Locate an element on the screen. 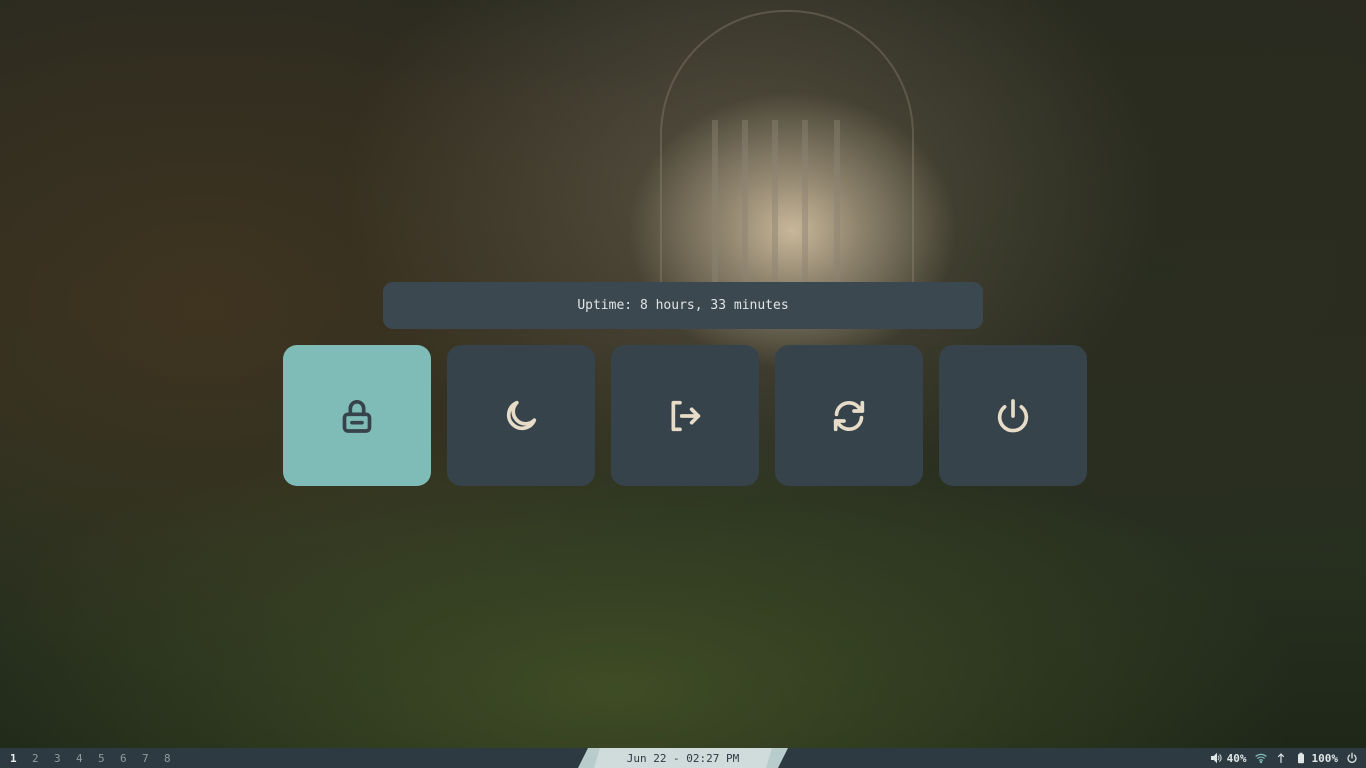 The height and width of the screenshot is (768, 1366). workspace-2: 2 is located at coordinates (43, 758).